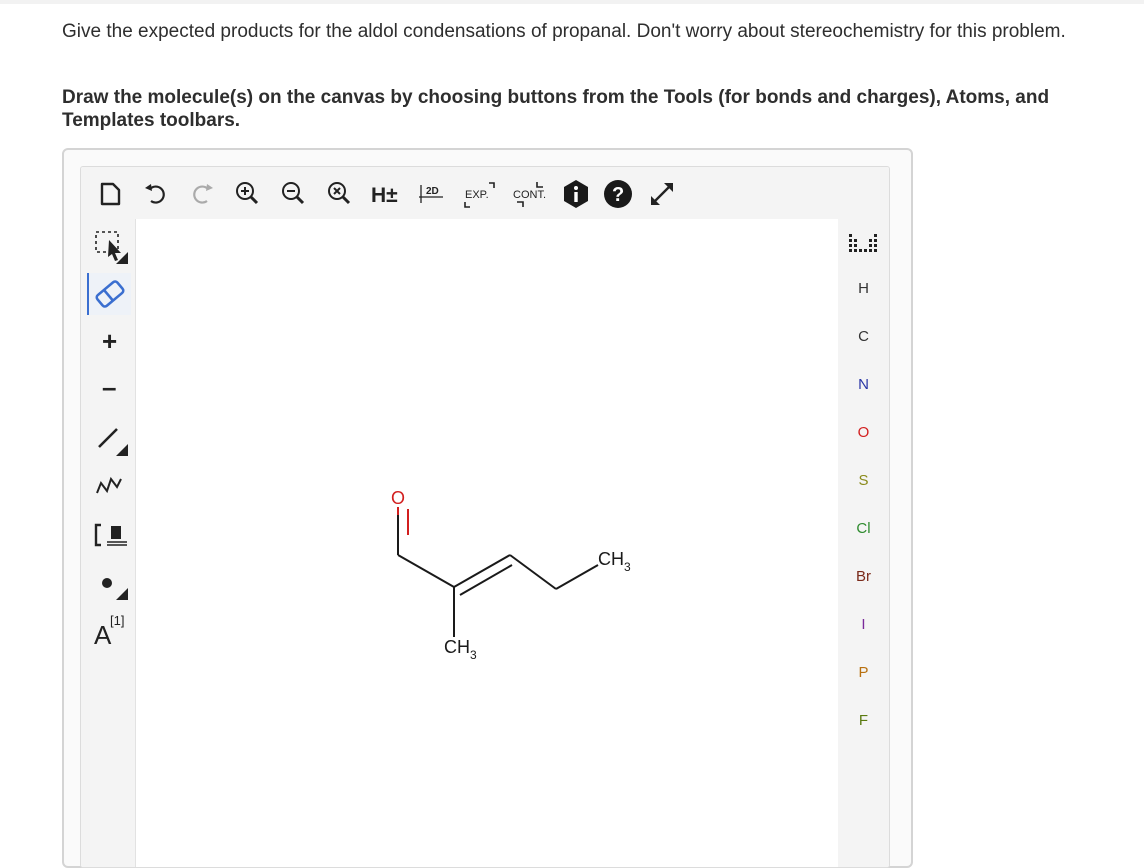 The image size is (1144, 868). I want to click on clean-2d-label: 2D, so click(432, 191).